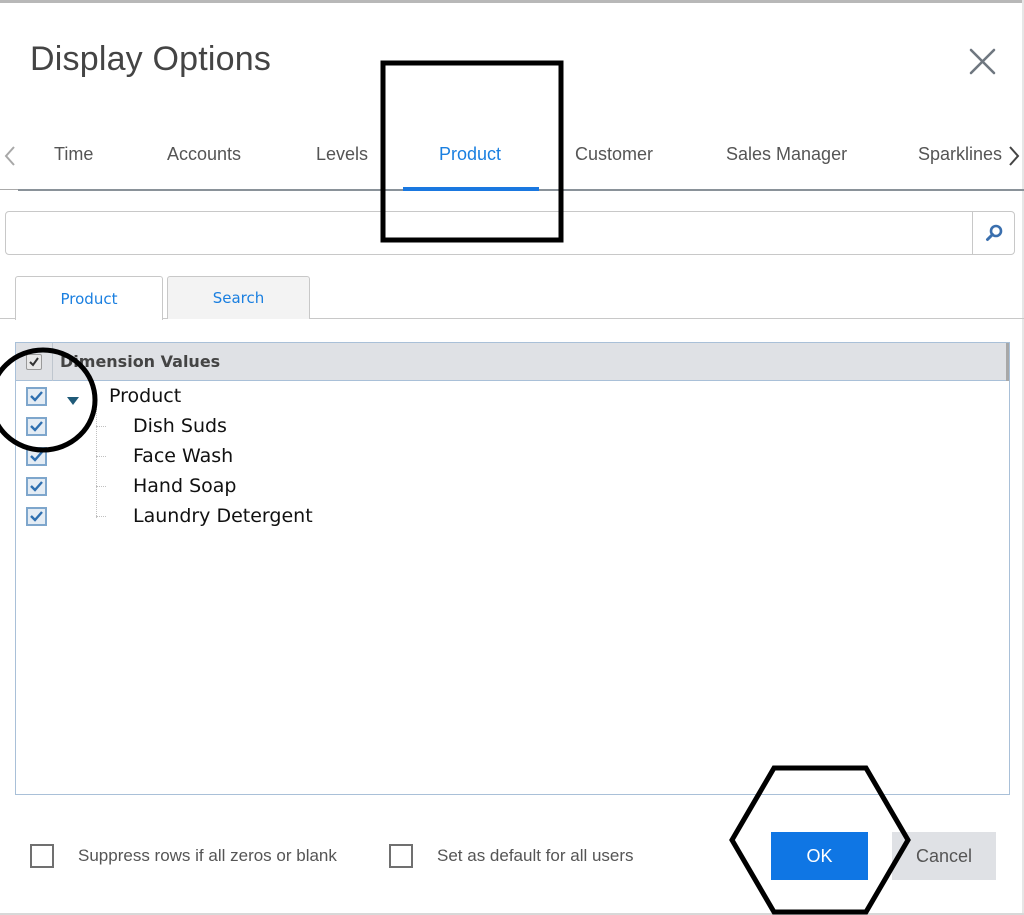 This screenshot has width=1024, height=915. Describe the element at coordinates (512, 487) in the screenshot. I see `tree-row-hand-soap: Hand Soap` at that location.